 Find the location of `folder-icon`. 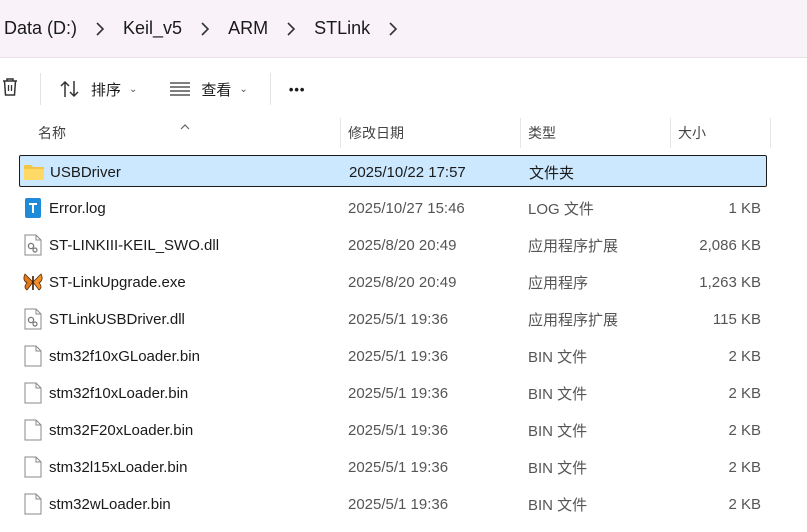

folder-icon is located at coordinates (34, 172).